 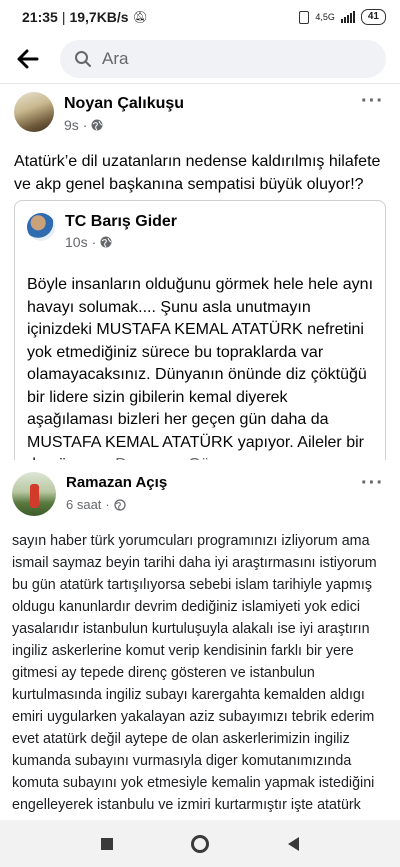 I want to click on top-bar: Ara, so click(x=200, y=59).